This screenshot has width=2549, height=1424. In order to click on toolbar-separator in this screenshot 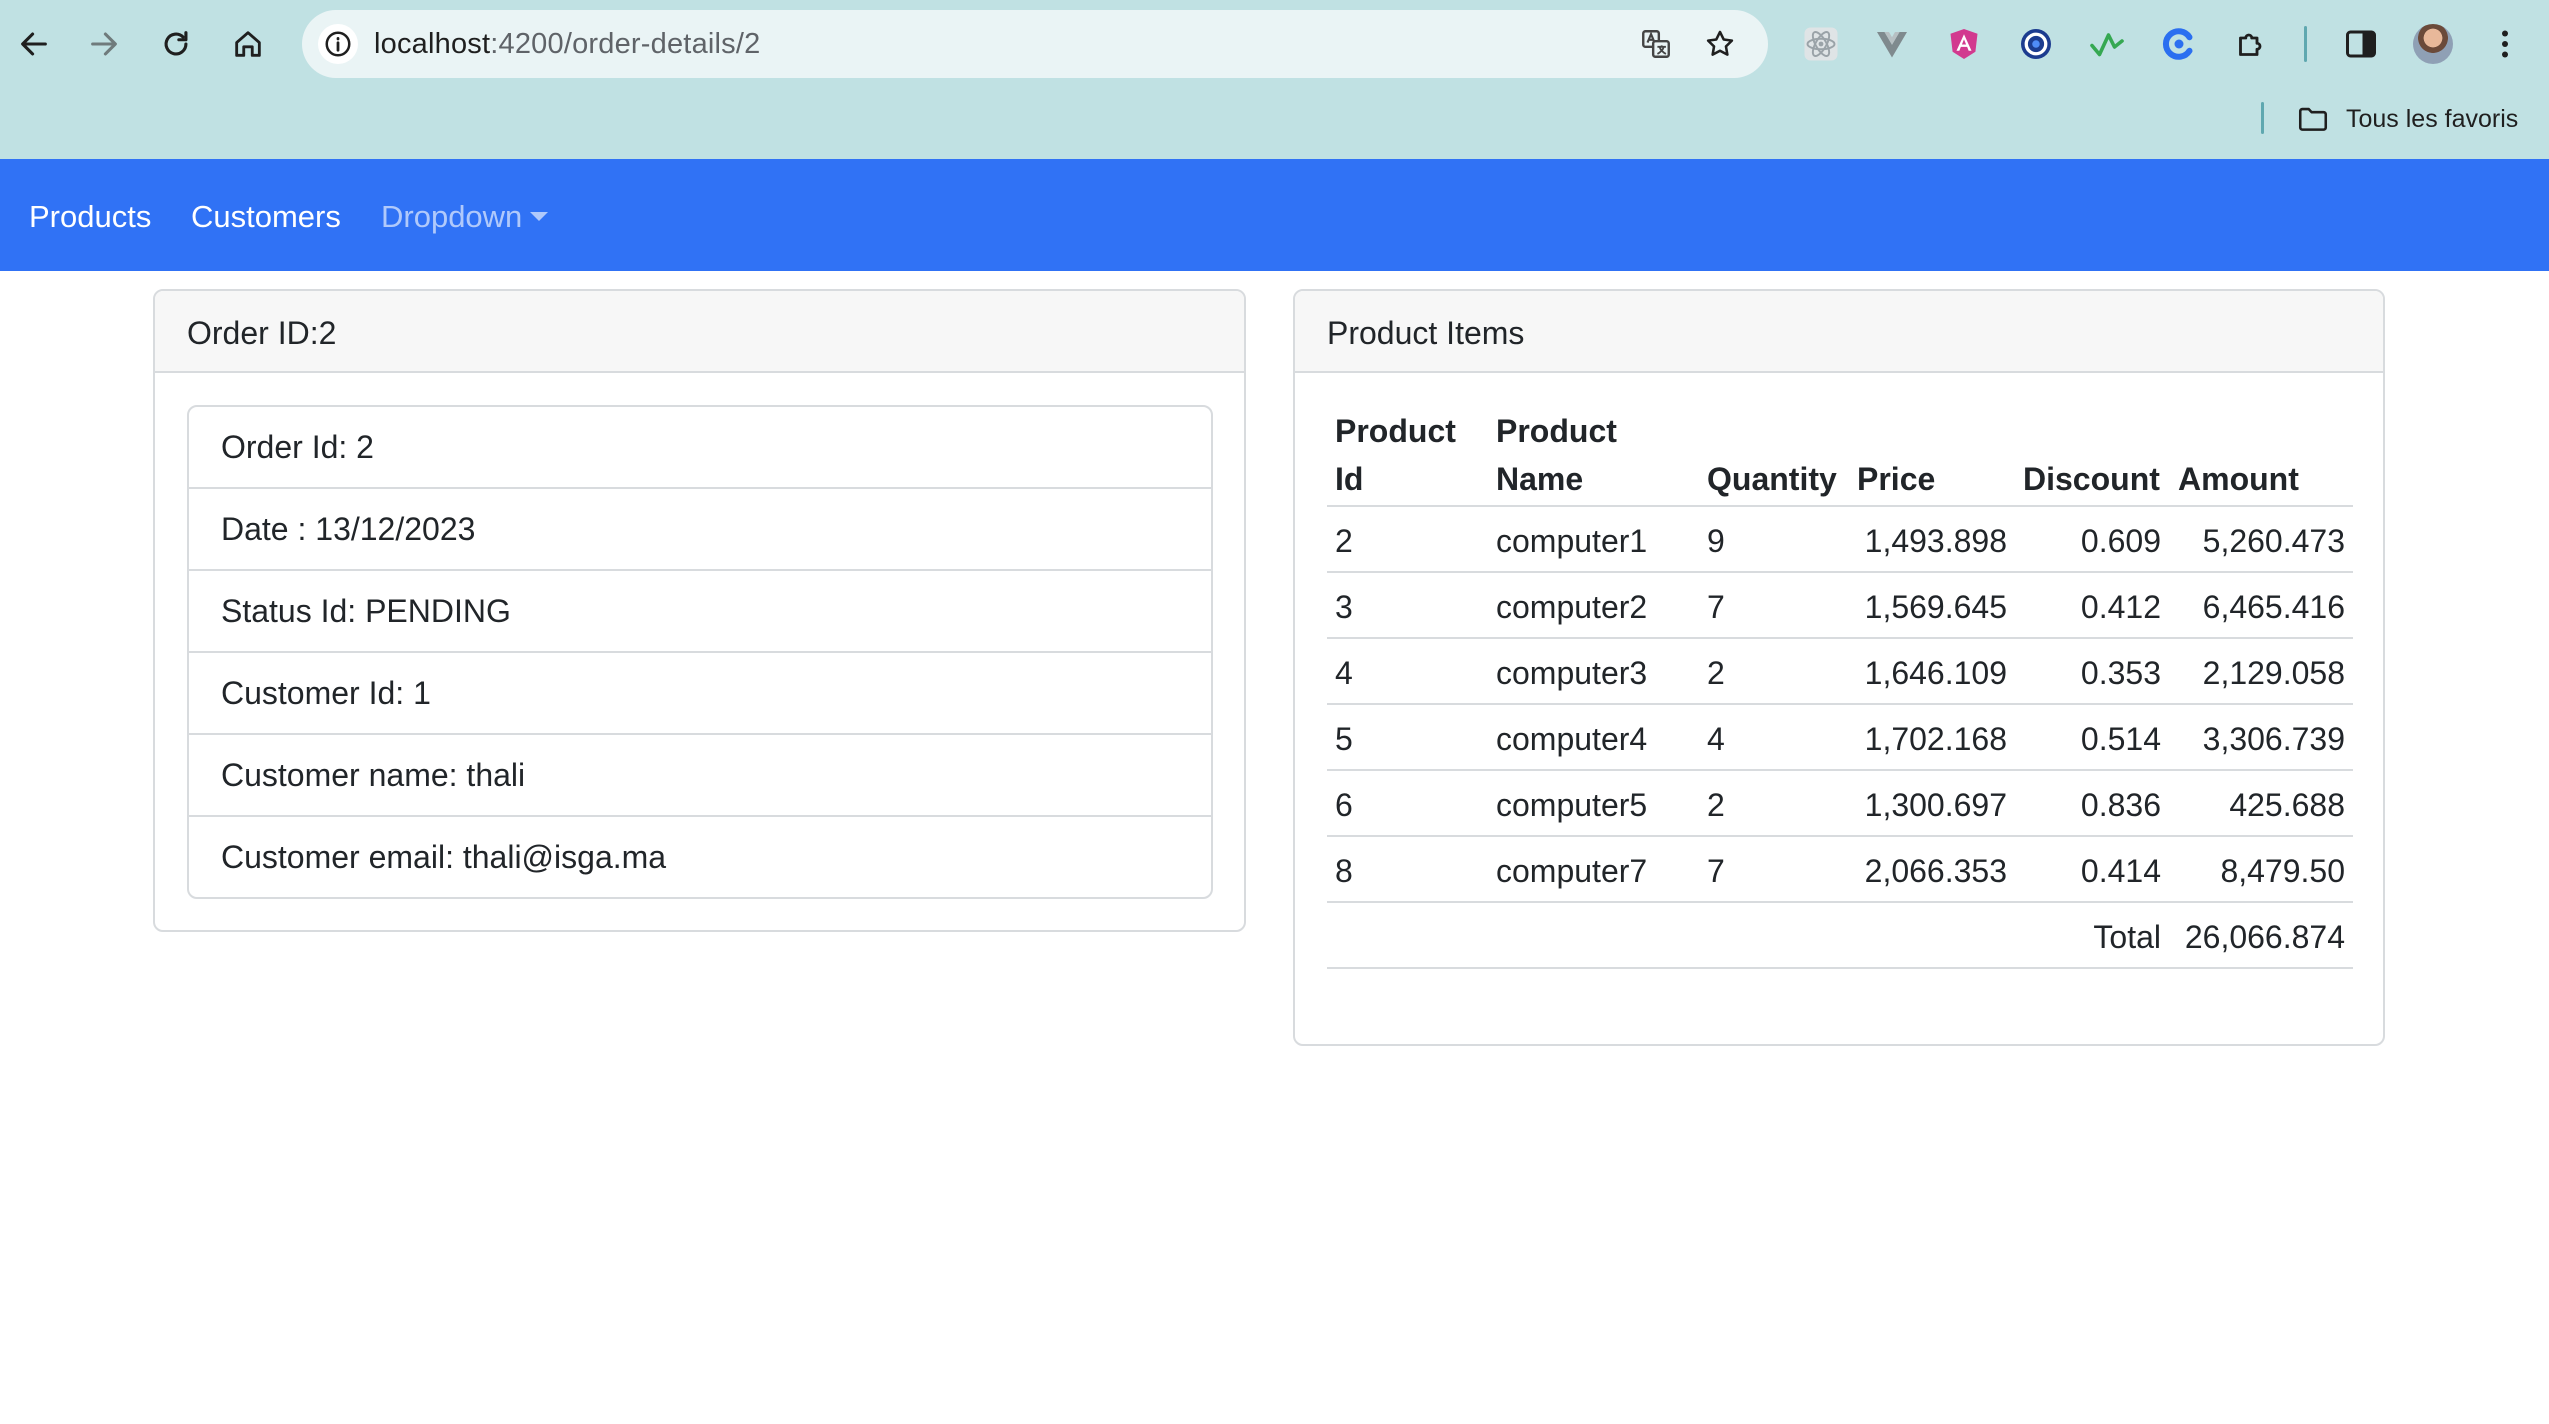, I will do `click(2305, 44)`.